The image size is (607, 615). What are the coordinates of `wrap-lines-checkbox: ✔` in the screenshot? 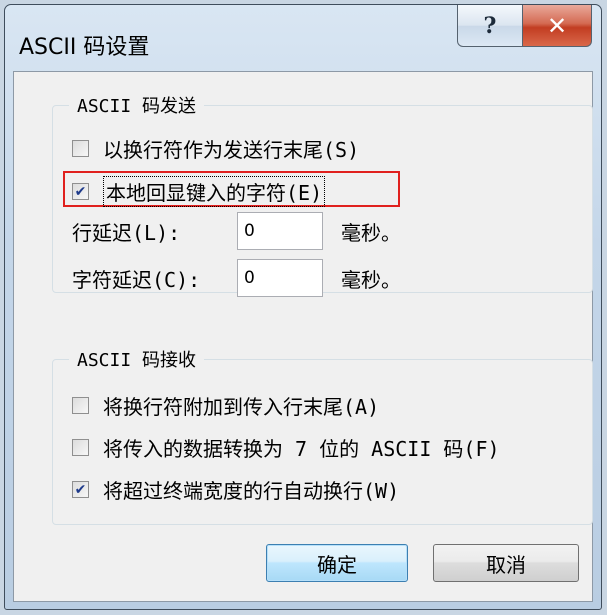 It's located at (80, 489).